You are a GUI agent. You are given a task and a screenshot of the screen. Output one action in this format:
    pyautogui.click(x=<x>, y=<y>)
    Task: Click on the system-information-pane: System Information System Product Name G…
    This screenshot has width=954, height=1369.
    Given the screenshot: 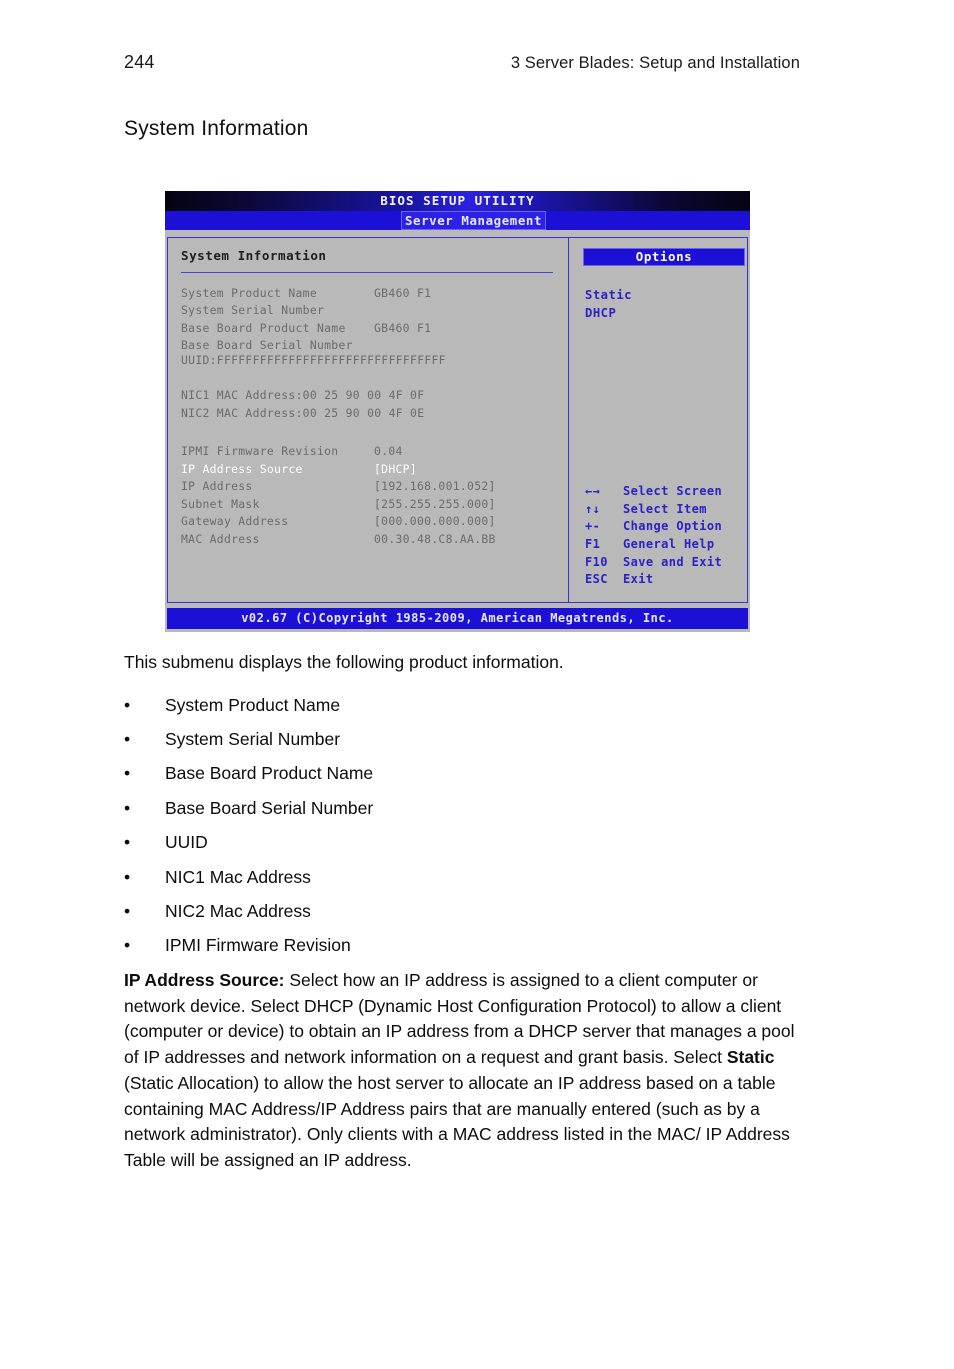 What is the action you would take?
    pyautogui.click(x=368, y=420)
    